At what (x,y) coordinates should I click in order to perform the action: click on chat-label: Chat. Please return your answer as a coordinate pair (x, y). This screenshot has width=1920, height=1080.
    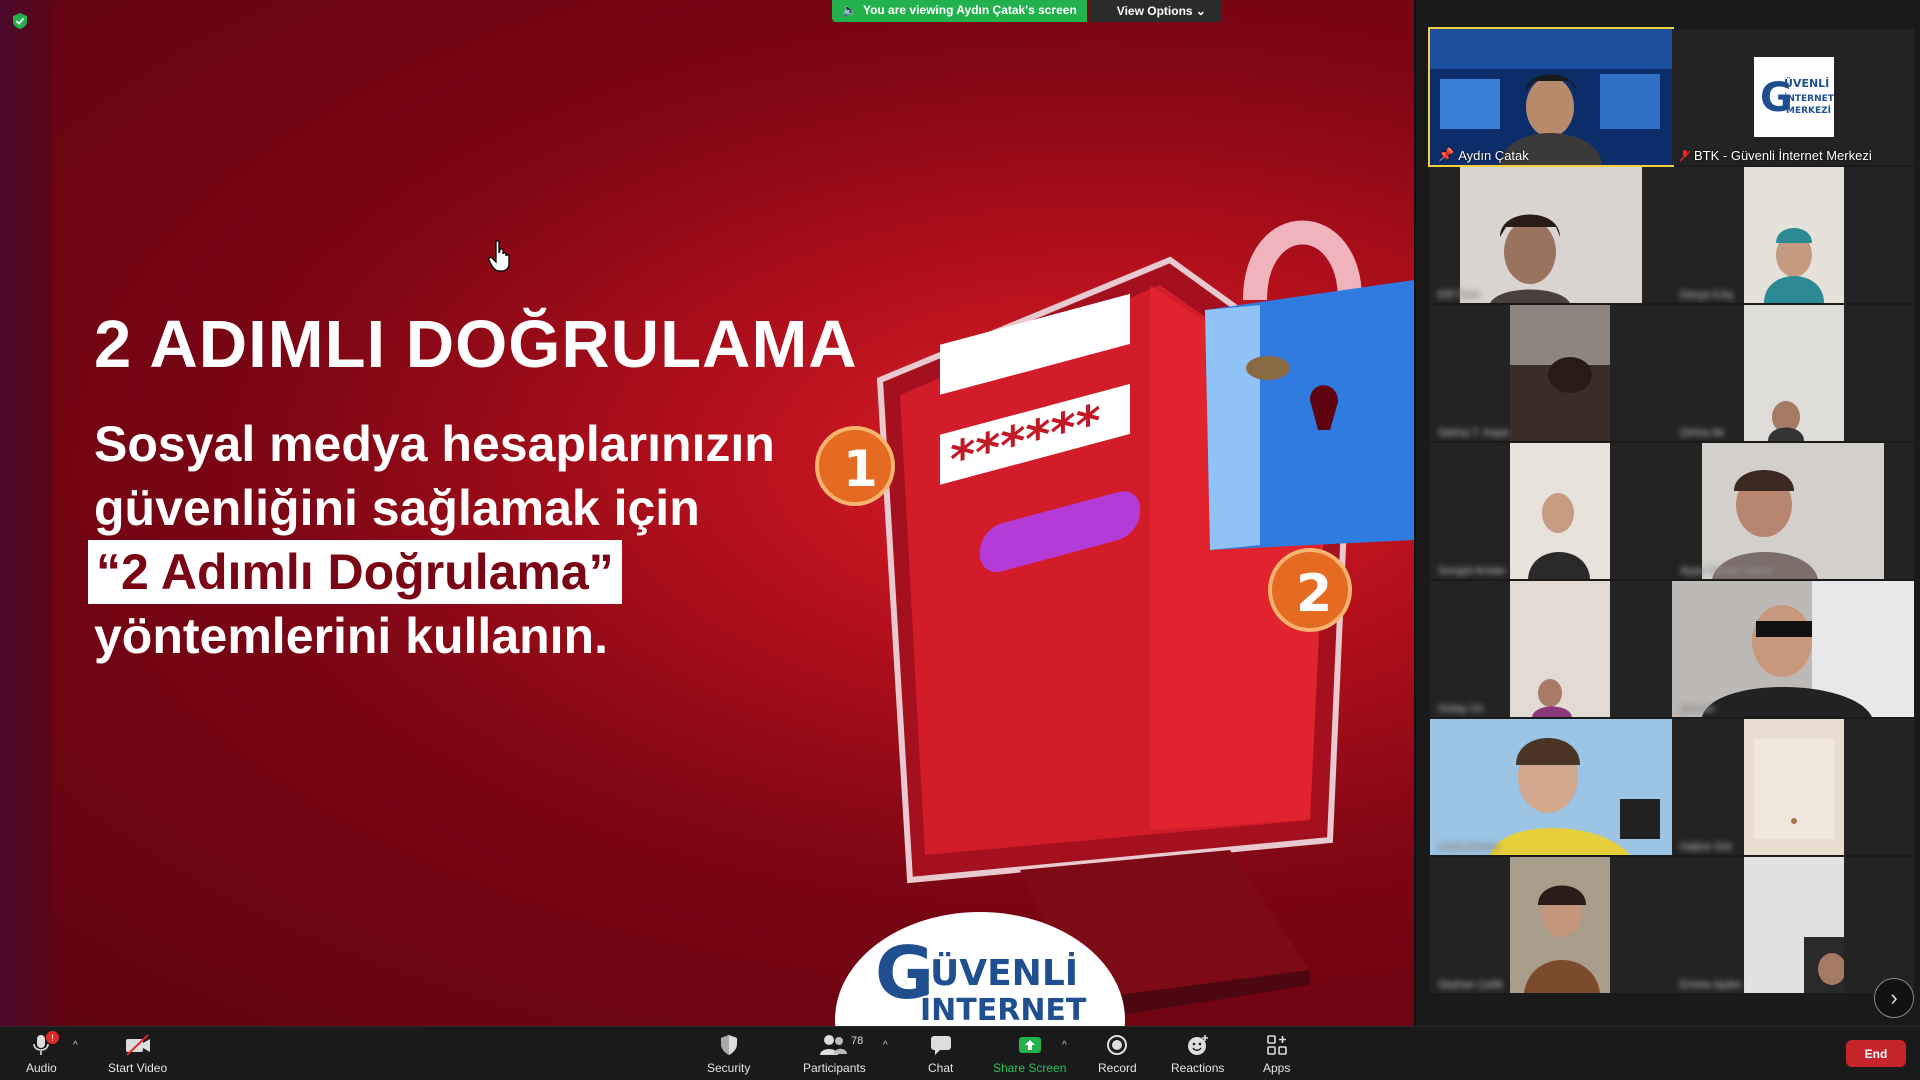
    Looking at the image, I should click on (941, 1068).